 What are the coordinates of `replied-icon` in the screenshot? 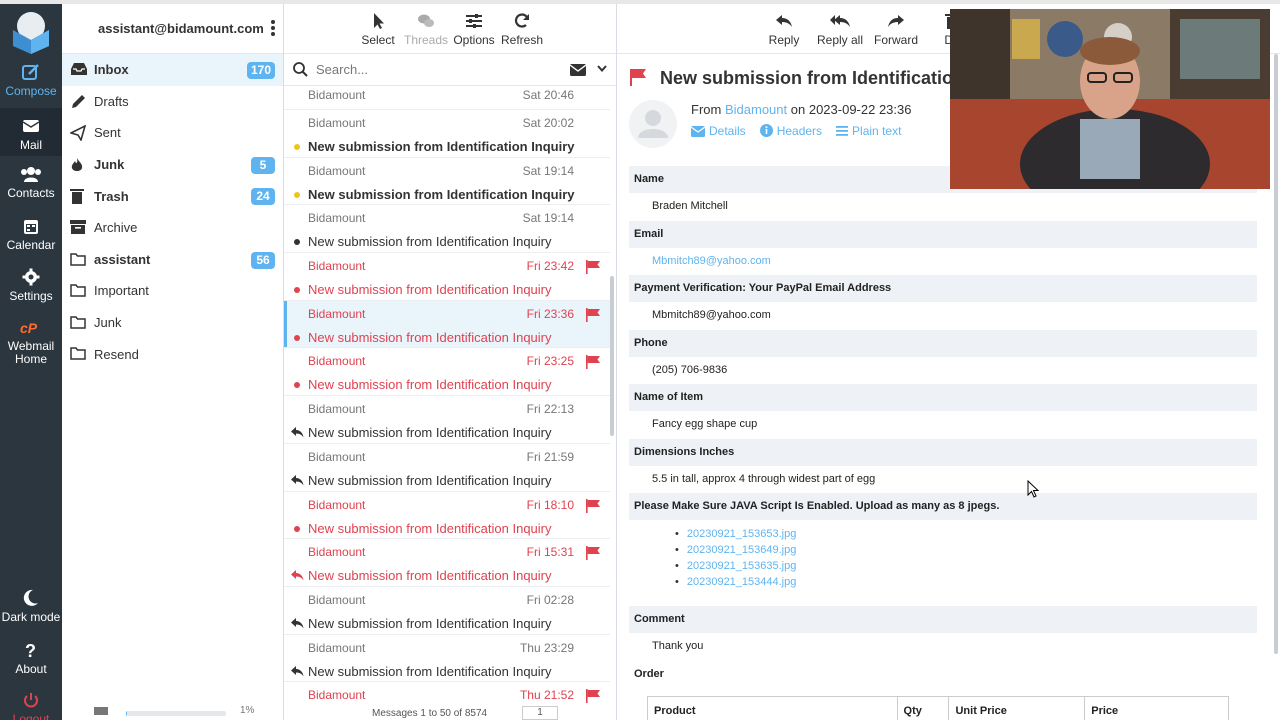 It's located at (297, 623).